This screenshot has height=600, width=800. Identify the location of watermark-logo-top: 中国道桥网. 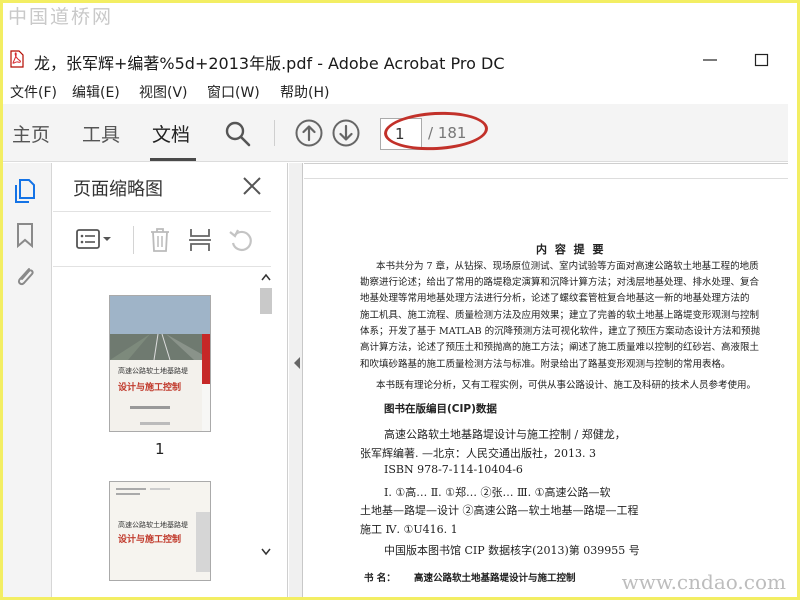
(61, 17).